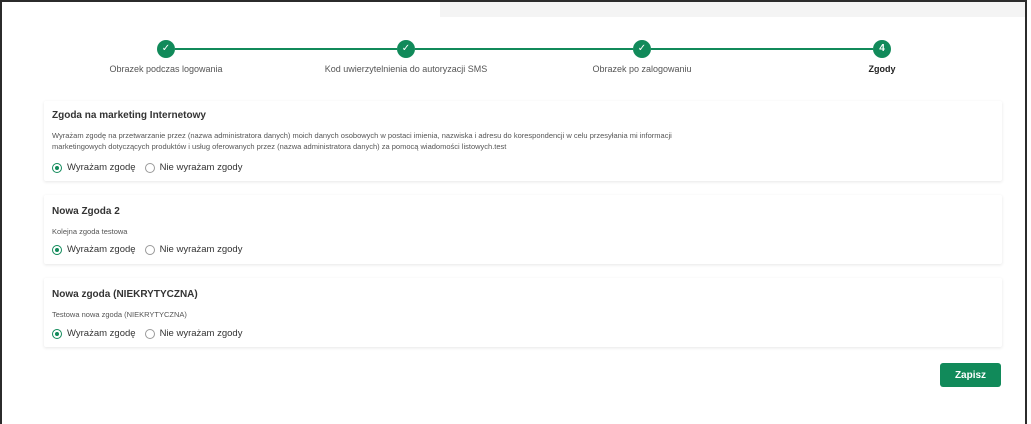  Describe the element at coordinates (732, 9) in the screenshot. I see `top-shade` at that location.